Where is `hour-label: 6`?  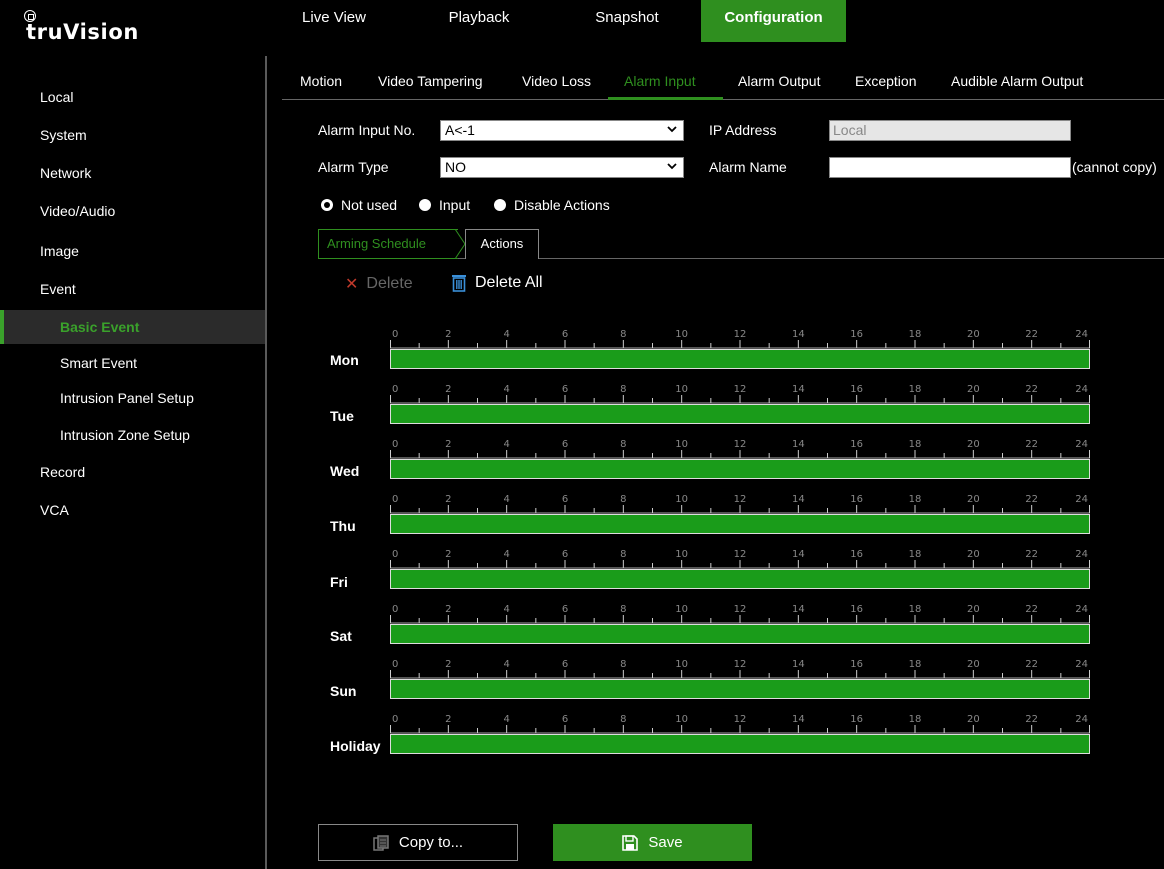
hour-label: 6 is located at coordinates (565, 609).